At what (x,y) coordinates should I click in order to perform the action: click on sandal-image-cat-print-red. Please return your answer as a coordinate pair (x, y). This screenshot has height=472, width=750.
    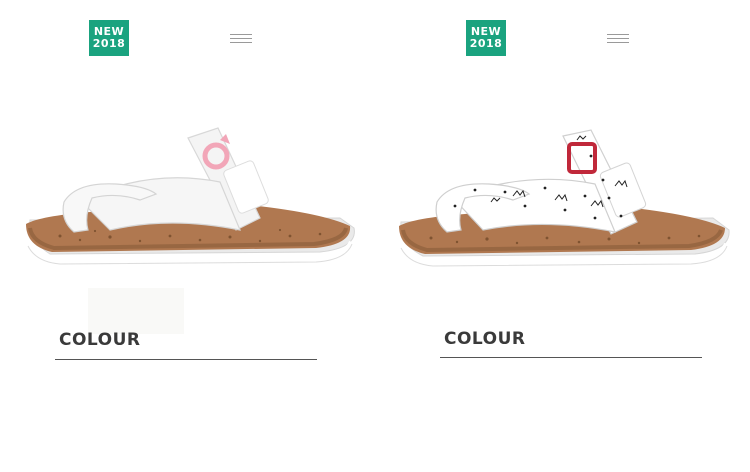
    Looking at the image, I should click on (565, 204).